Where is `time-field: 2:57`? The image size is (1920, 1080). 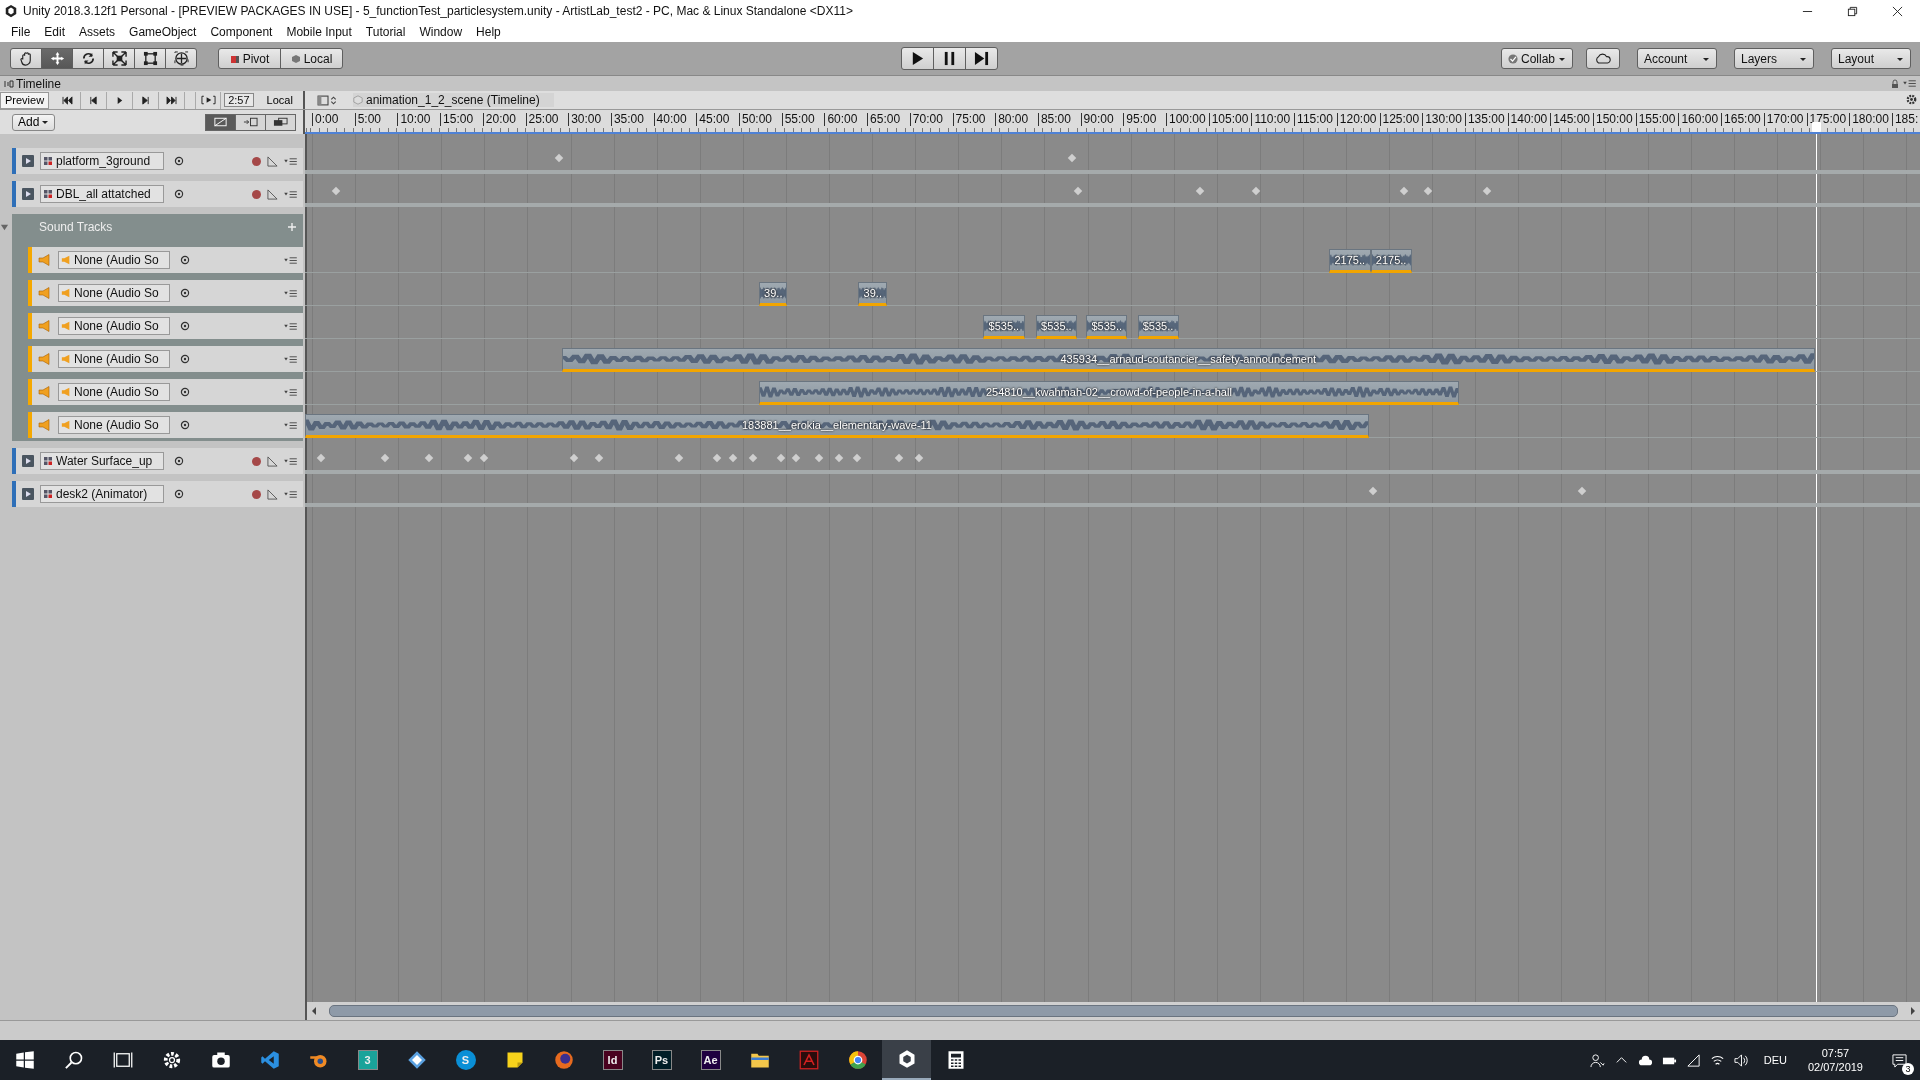 time-field: 2:57 is located at coordinates (239, 100).